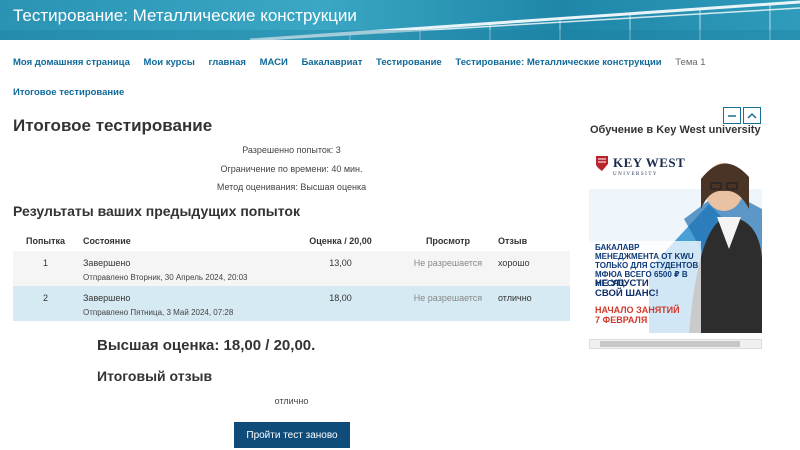  I want to click on advert-cta-line: СВОЙ ШАНС!, so click(627, 293).